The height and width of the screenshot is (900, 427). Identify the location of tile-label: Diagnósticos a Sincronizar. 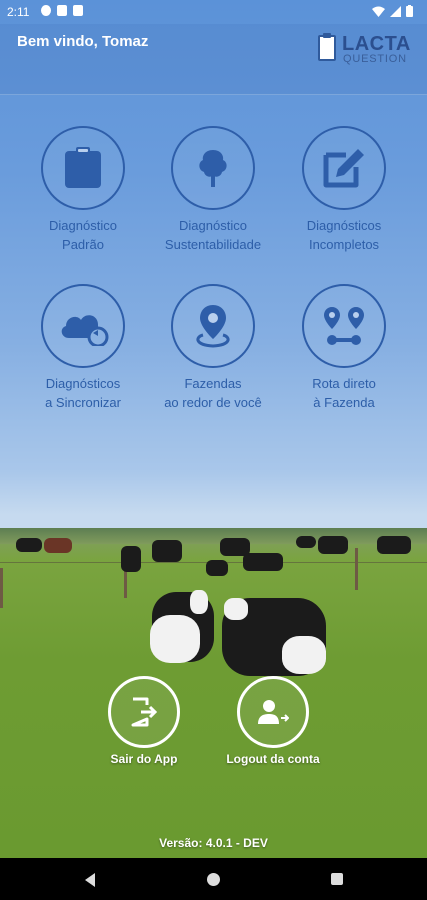
(83, 393).